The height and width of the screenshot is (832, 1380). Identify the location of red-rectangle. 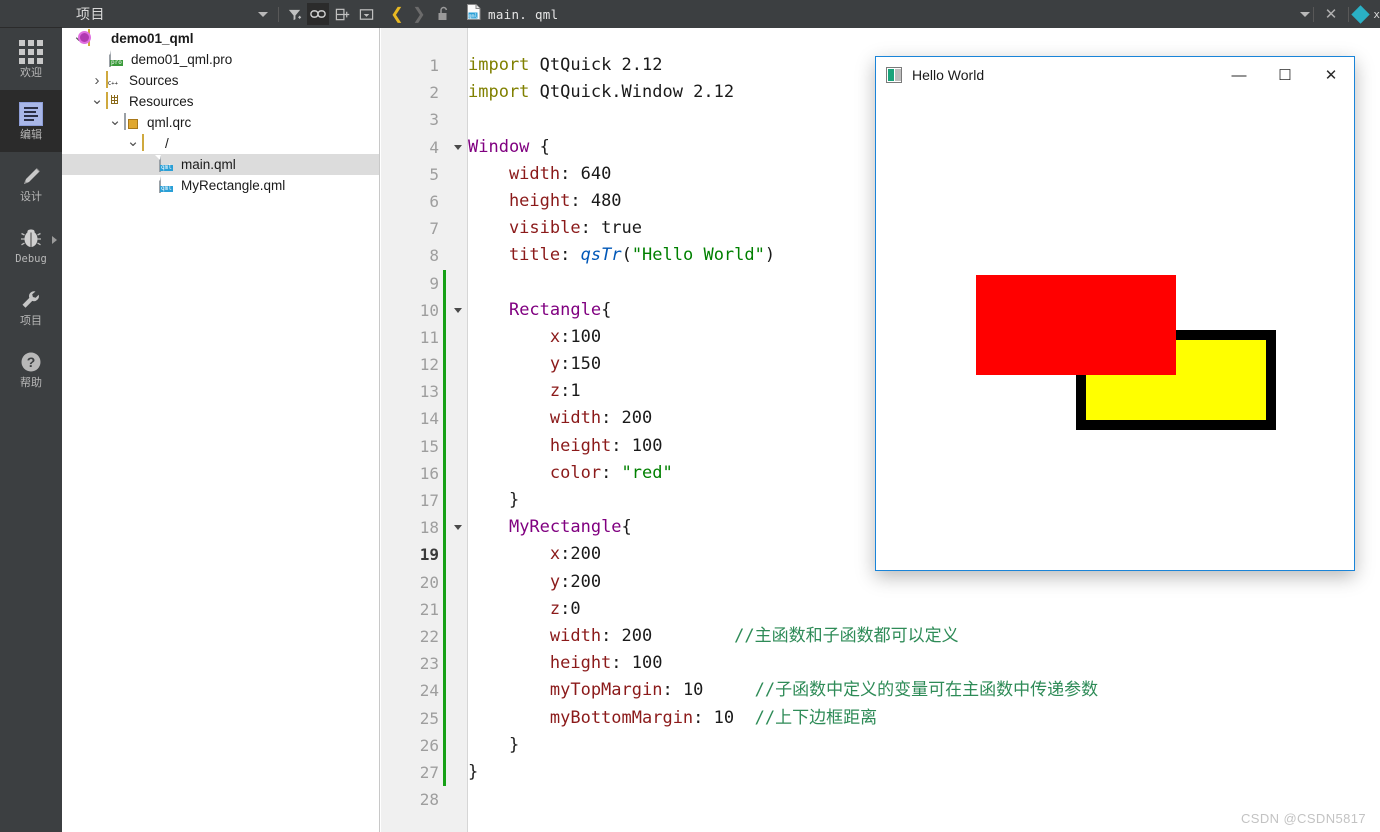
(1076, 325).